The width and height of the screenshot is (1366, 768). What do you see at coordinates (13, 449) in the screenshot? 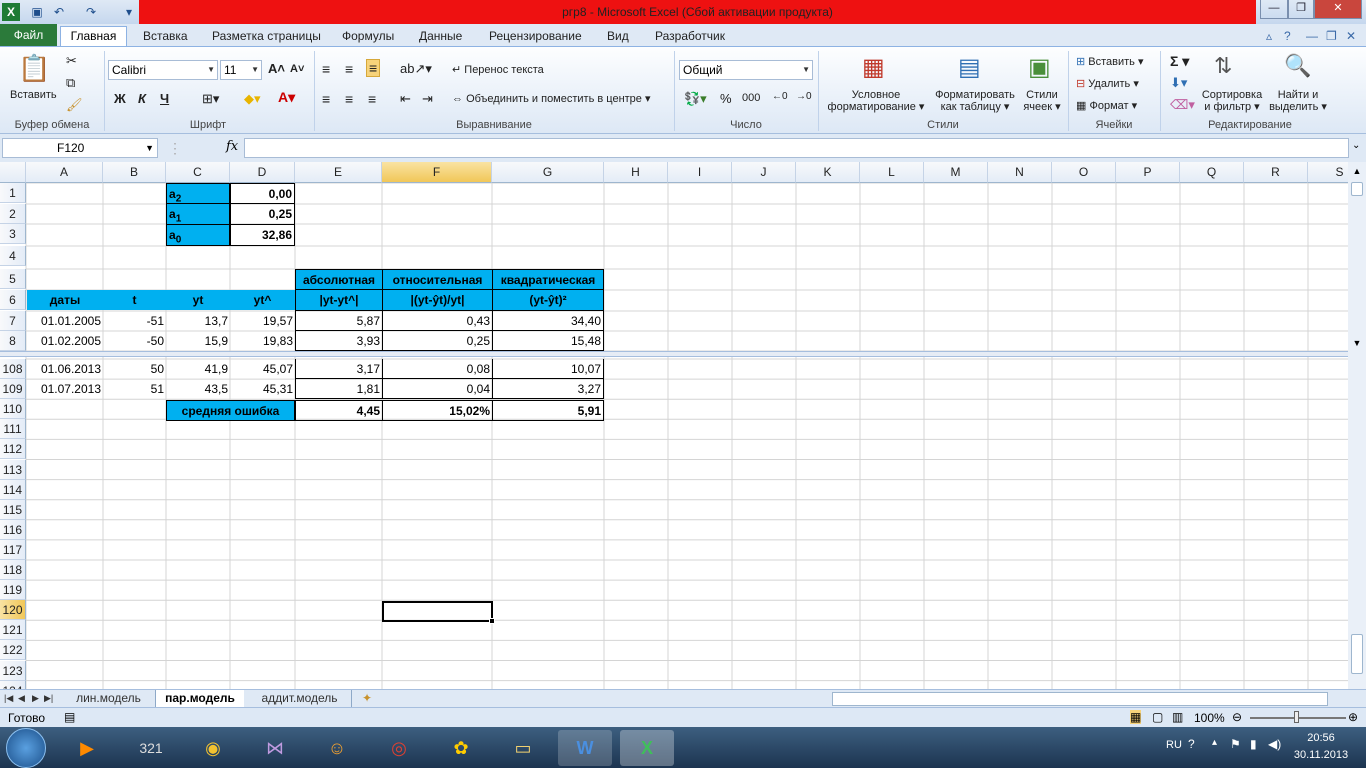
I see `row-header-112: 112` at bounding box center [13, 449].